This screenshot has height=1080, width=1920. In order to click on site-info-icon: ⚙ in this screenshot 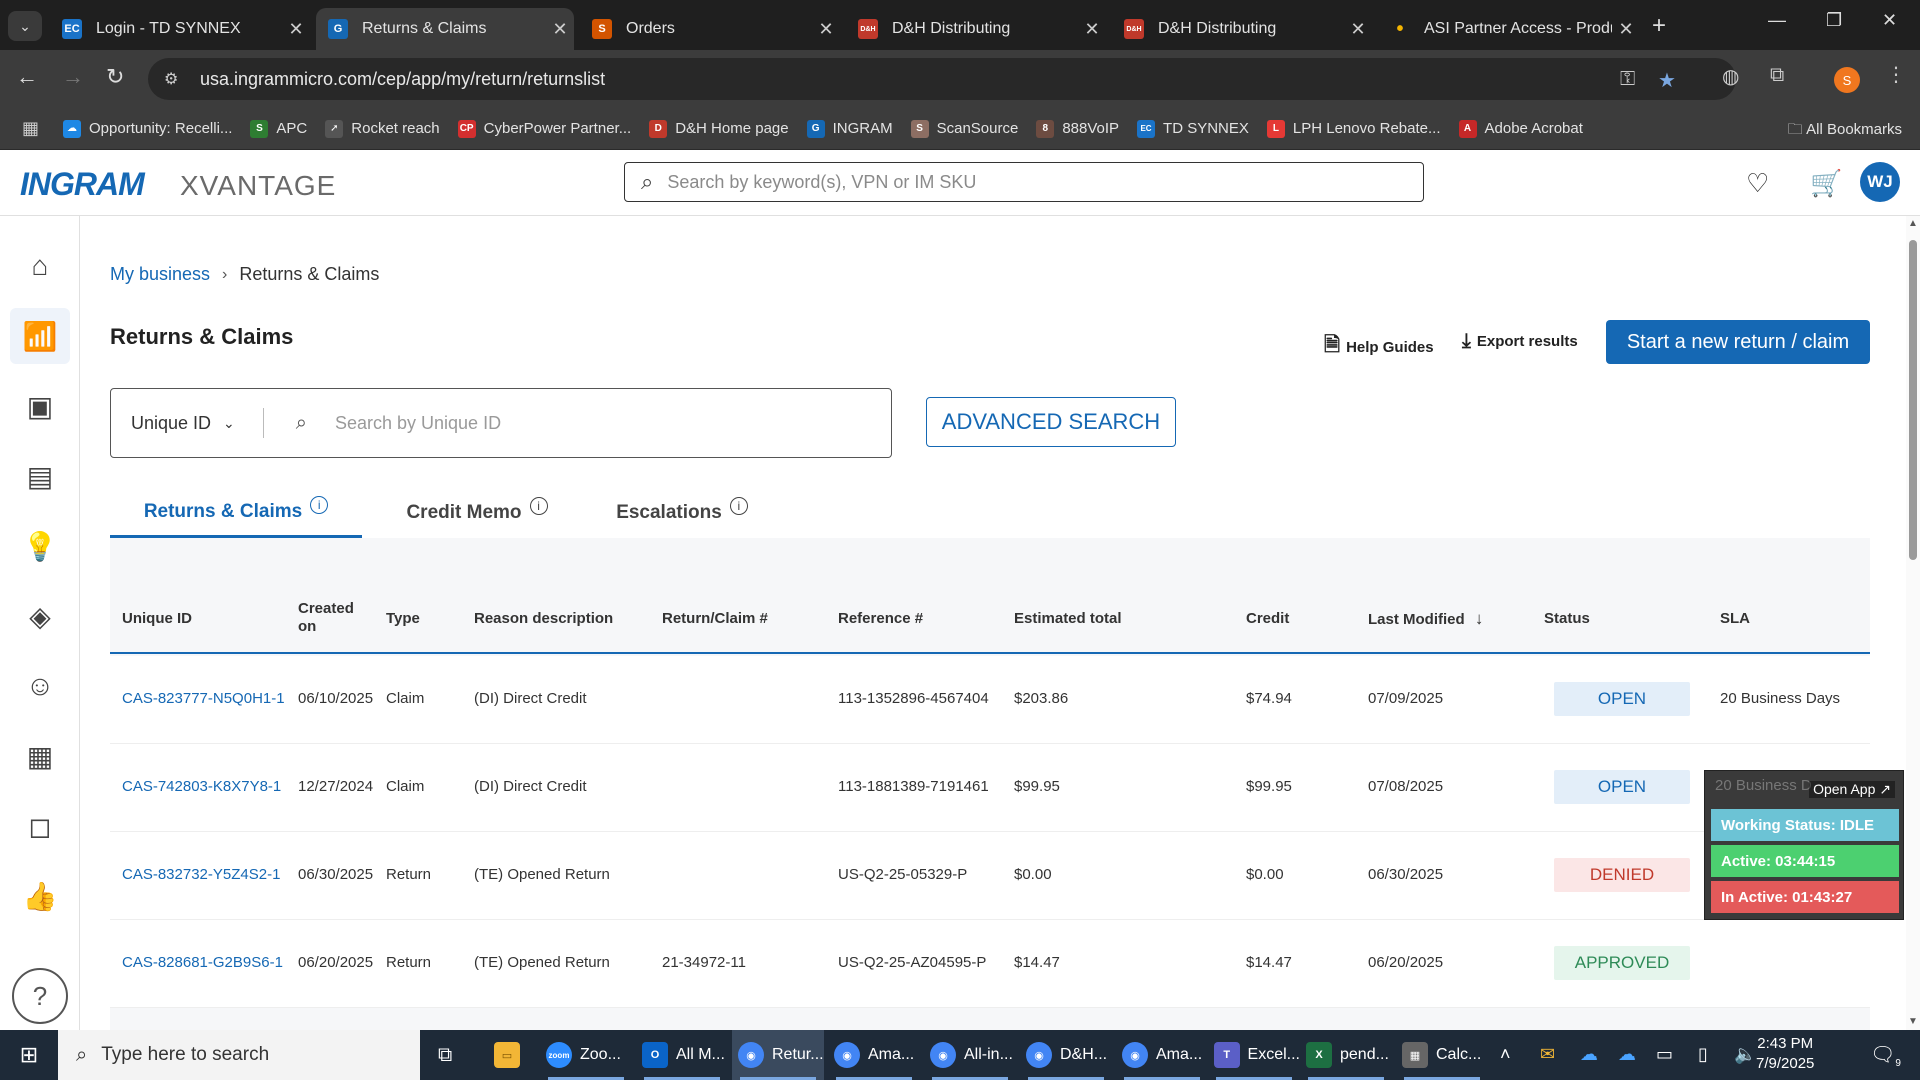, I will do `click(178, 79)`.